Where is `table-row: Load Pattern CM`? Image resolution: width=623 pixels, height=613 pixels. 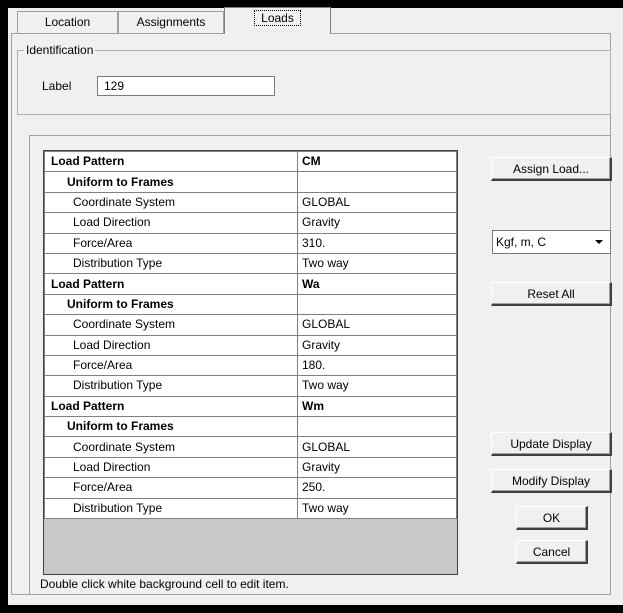 table-row: Load Pattern CM is located at coordinates (250, 161).